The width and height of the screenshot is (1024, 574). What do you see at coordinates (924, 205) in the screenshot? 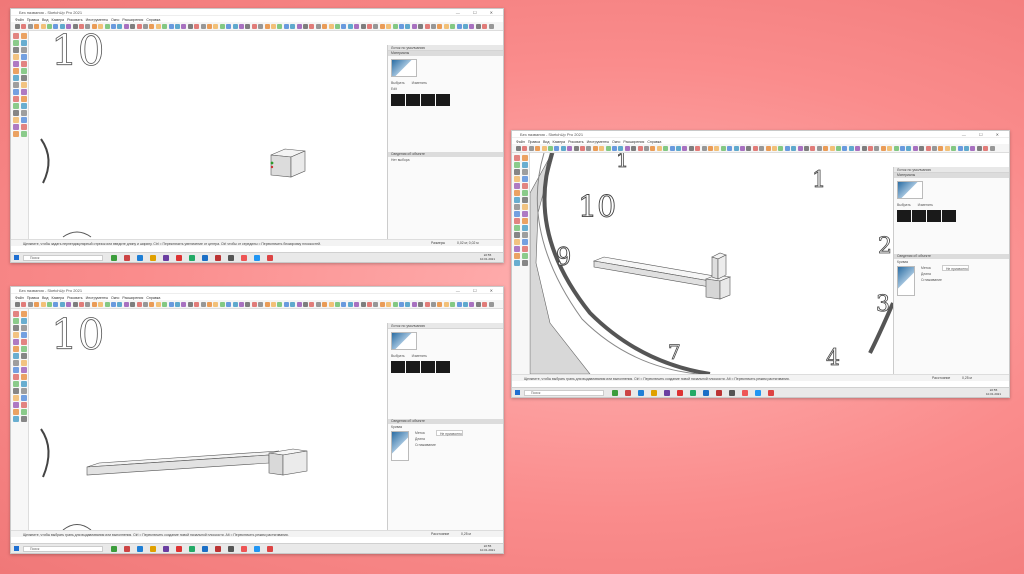
I see `edit-tab: Изменить` at bounding box center [924, 205].